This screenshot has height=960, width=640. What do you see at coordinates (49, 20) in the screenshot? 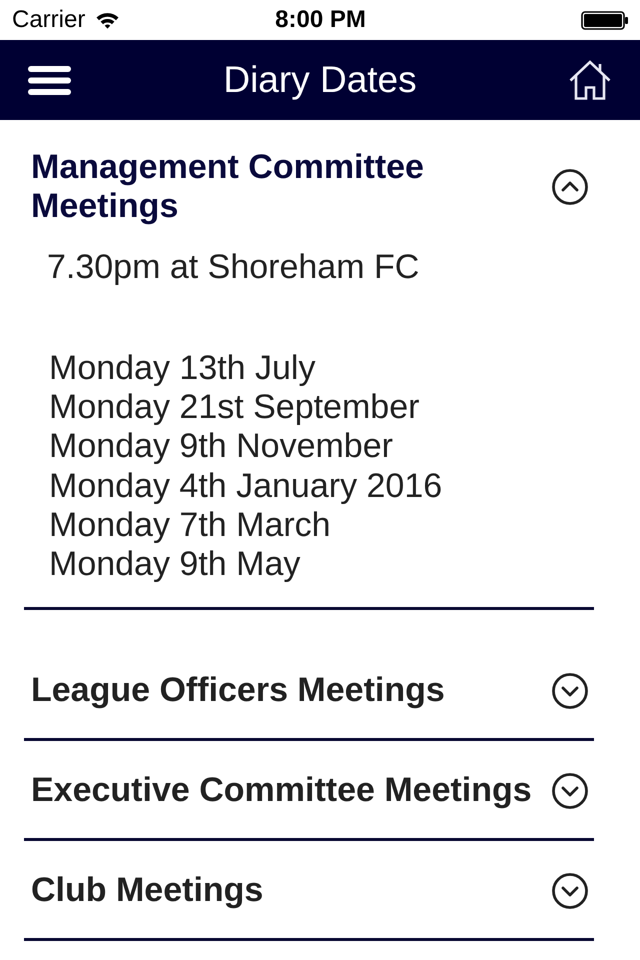
I see `carrier-name: Carrier` at bounding box center [49, 20].